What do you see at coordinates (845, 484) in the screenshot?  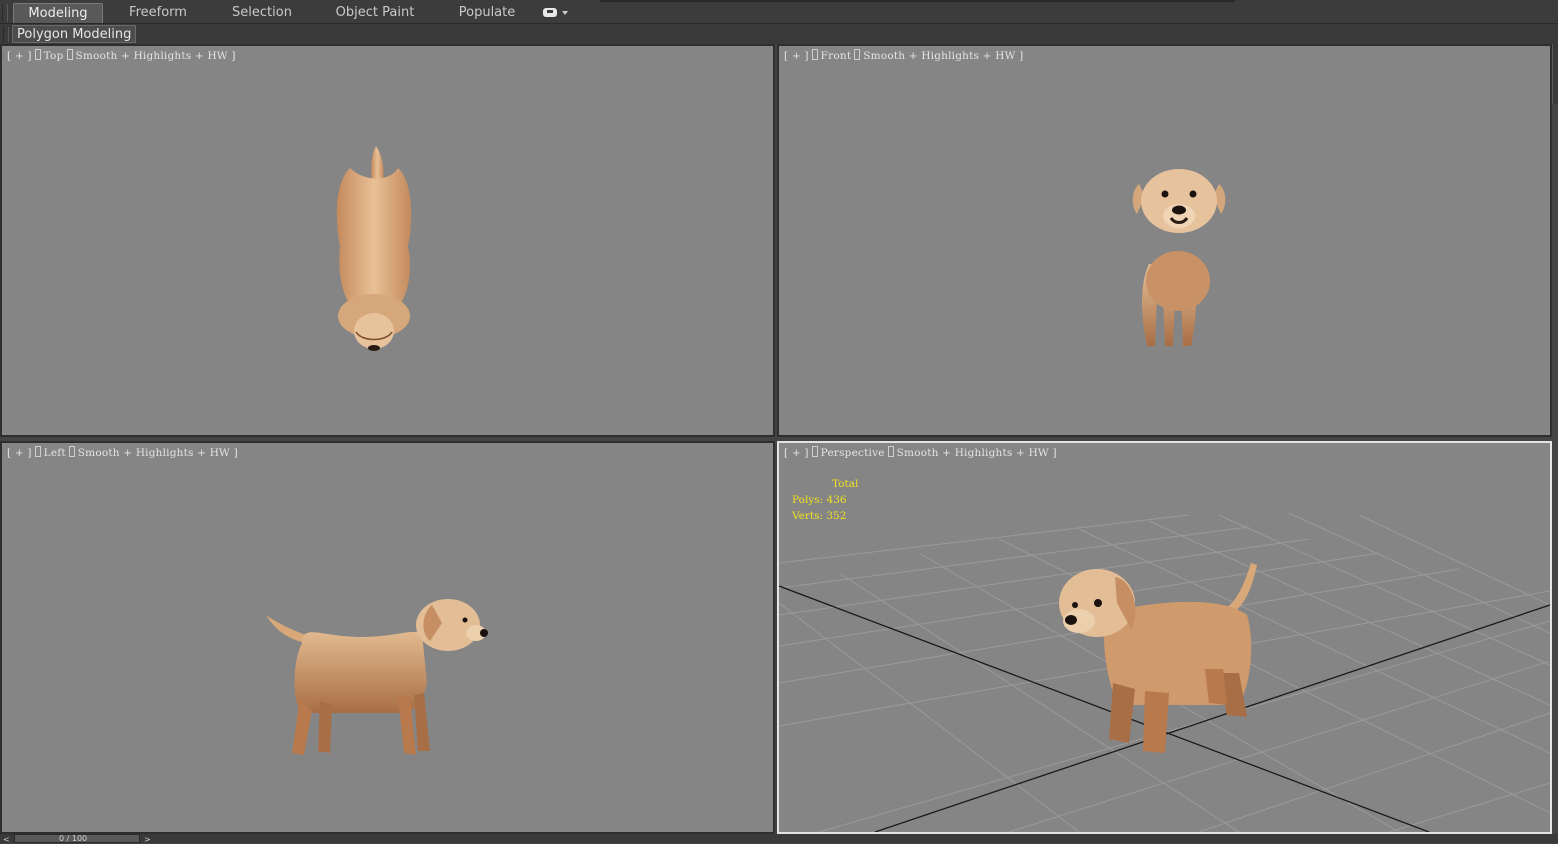 I see `stats-header: Total` at bounding box center [845, 484].